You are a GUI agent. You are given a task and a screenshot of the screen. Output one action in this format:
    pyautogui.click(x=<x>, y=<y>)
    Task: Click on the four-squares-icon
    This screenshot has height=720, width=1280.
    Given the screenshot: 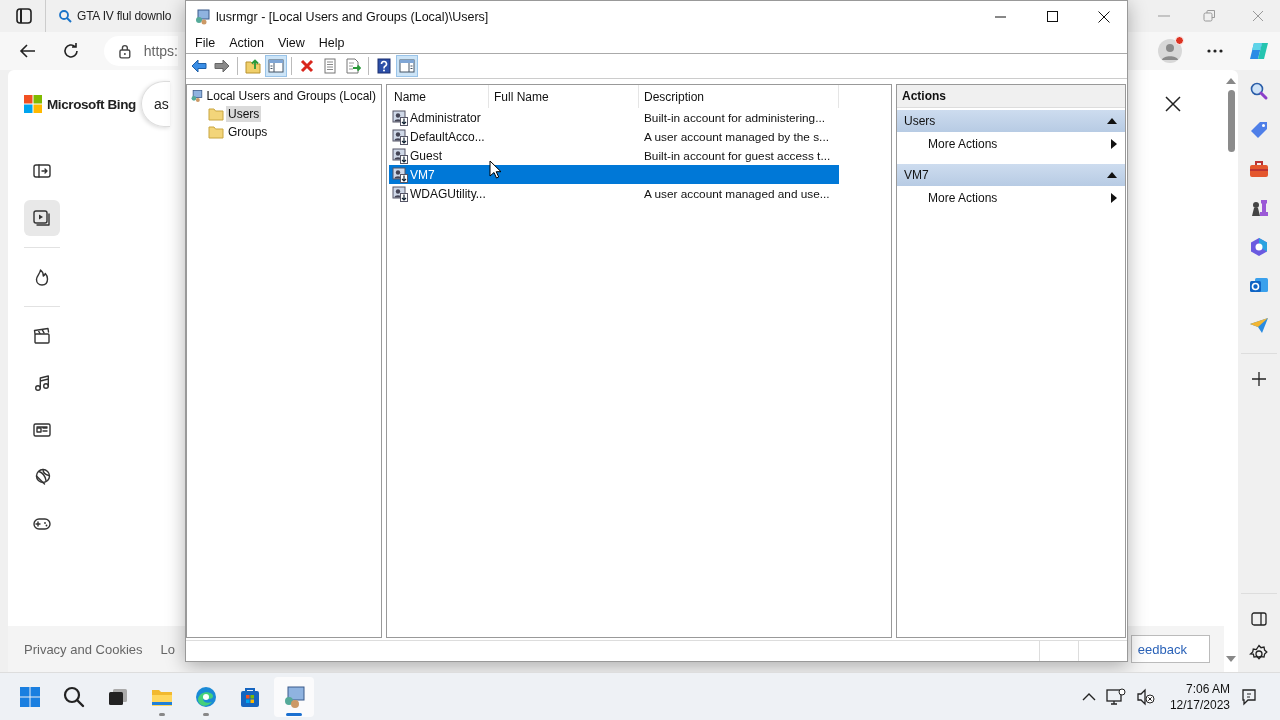 What is the action you would take?
    pyautogui.click(x=33, y=104)
    